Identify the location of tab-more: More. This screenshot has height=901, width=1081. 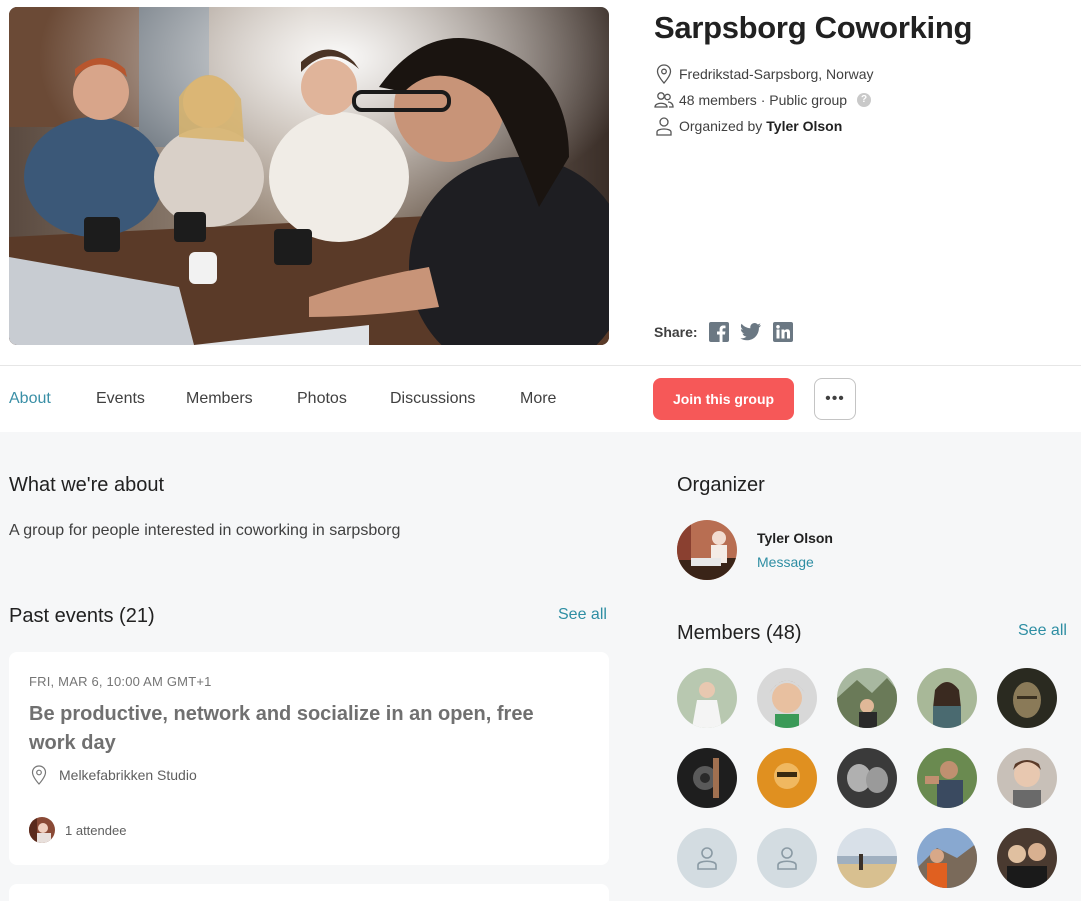
(538, 399).